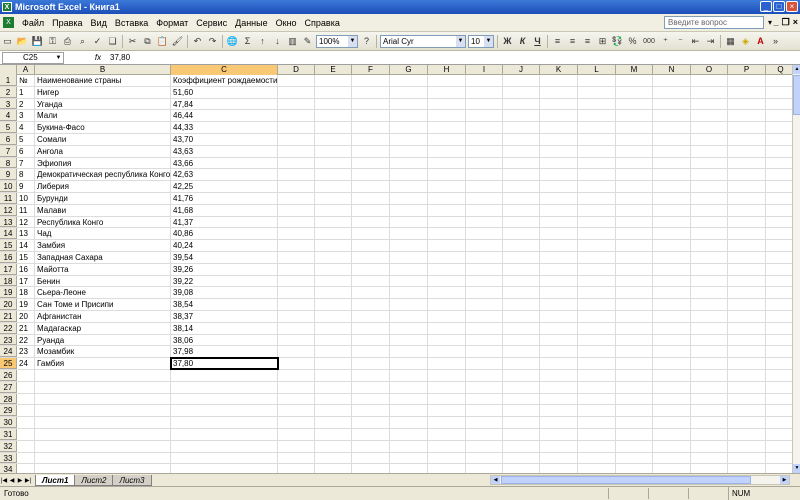 The width and height of the screenshot is (800, 500). What do you see at coordinates (507, 41) in the screenshot?
I see `bold-button: Ж` at bounding box center [507, 41].